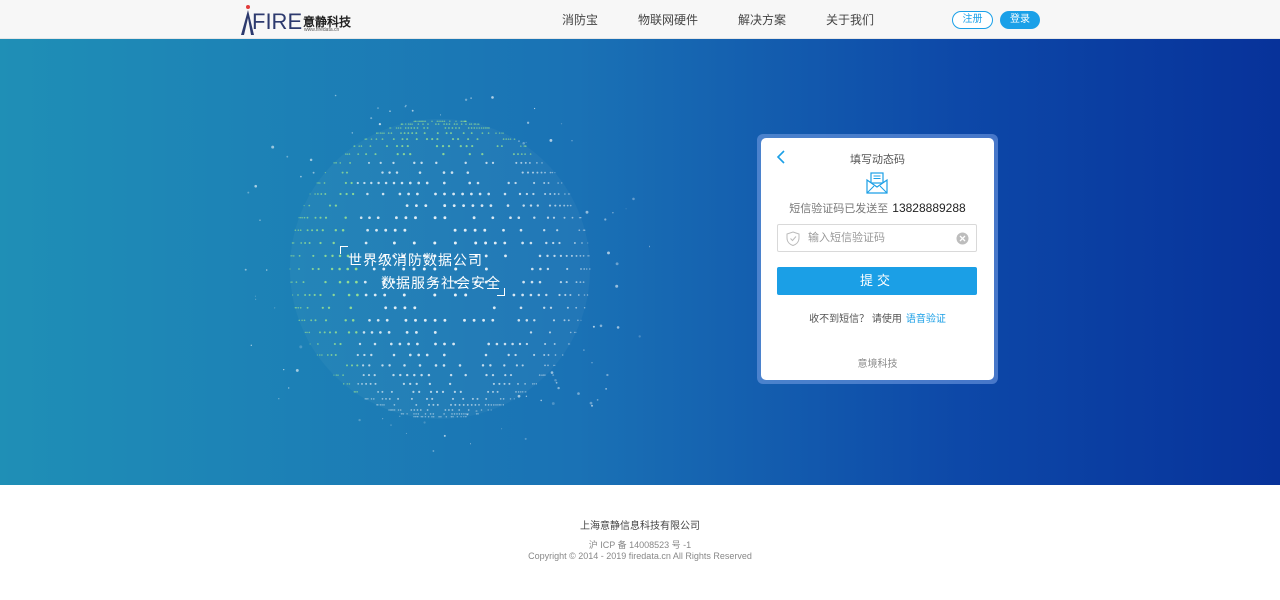 Image resolution: width=1280 pixels, height=600 pixels. Describe the element at coordinates (877, 183) in the screenshot. I see `envelope-icon` at that location.